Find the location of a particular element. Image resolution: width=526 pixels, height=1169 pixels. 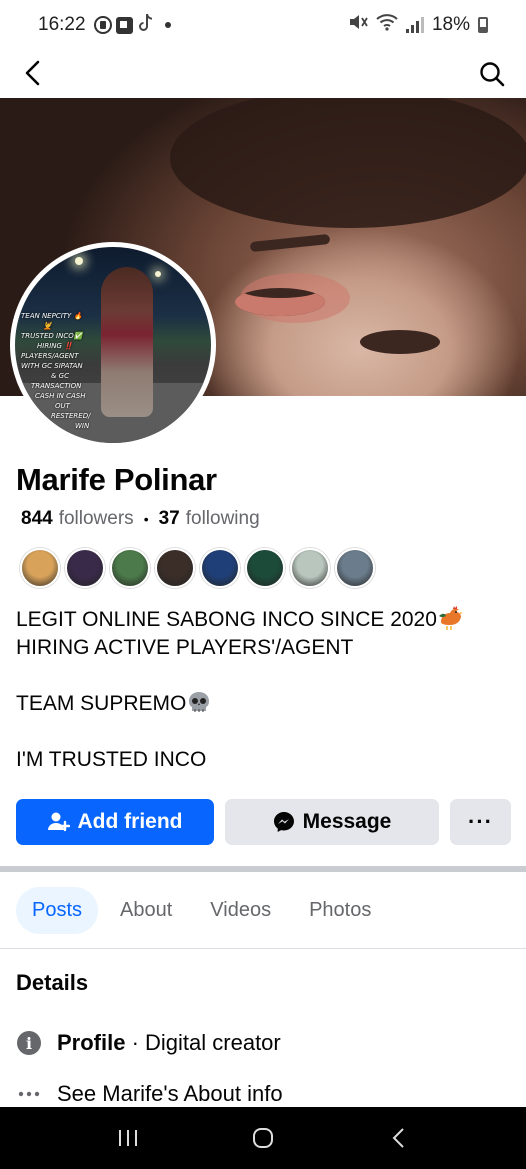

bio-line: HIRING ACTIVE PLAYERS'/AGENT is located at coordinates (185, 647).